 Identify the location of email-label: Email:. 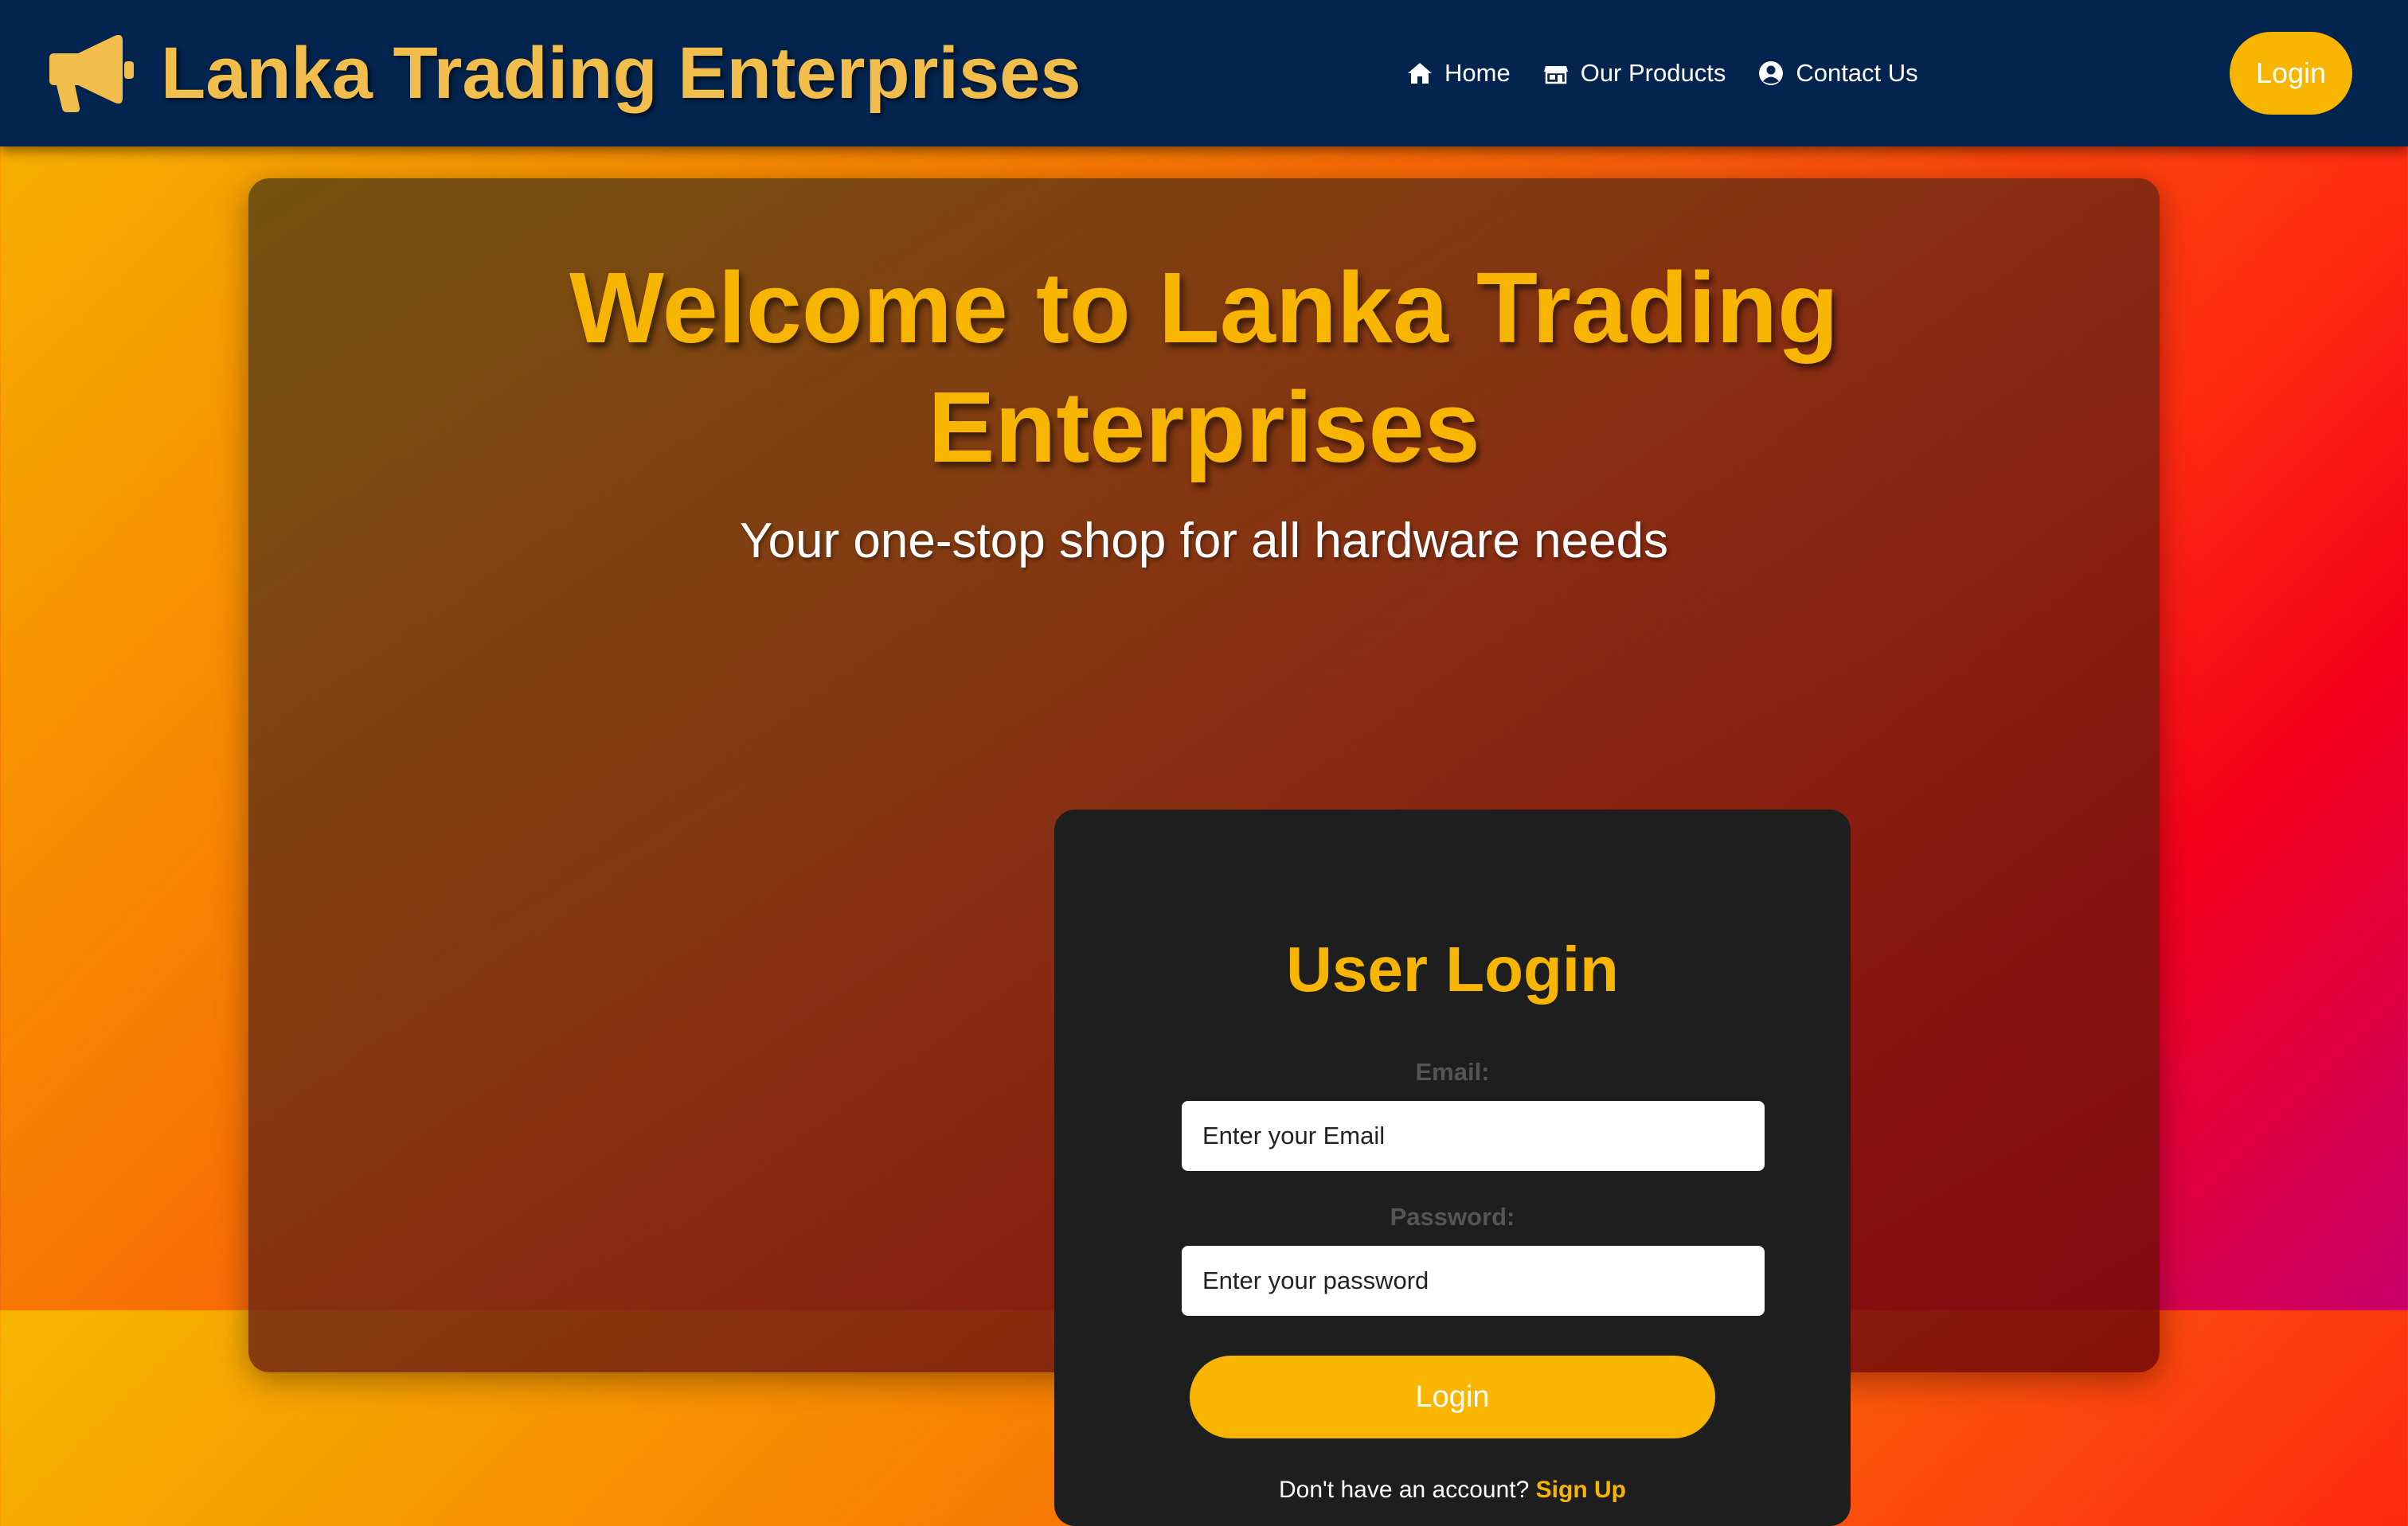
(1452, 1072).